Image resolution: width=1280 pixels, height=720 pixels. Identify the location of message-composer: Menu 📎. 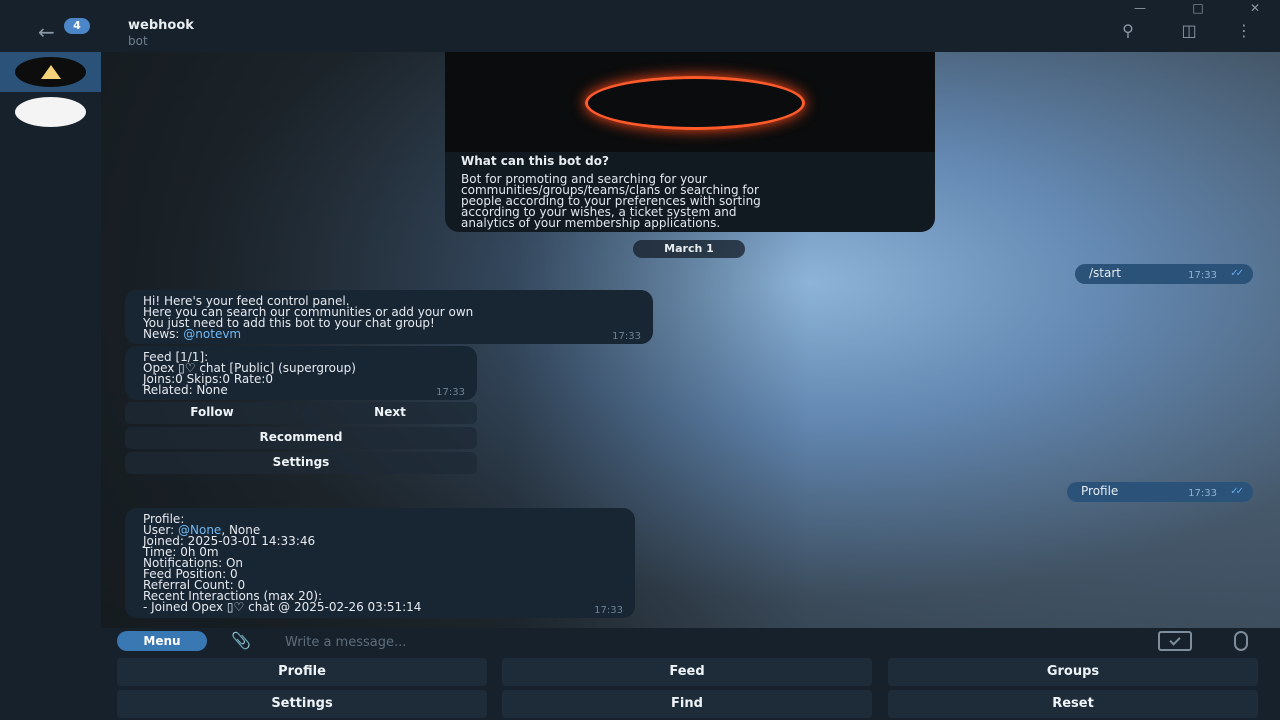
(640, 642).